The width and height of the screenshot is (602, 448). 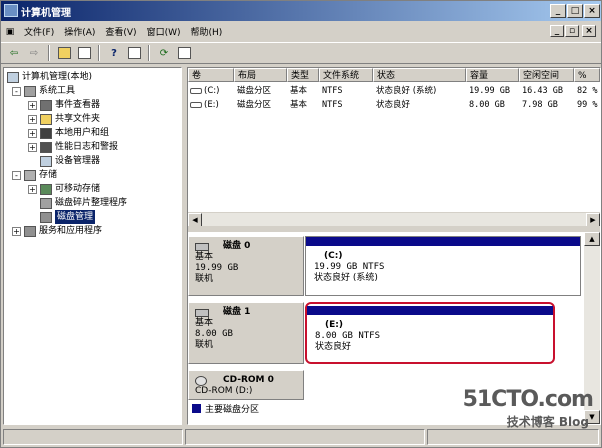 I want to click on tree-item-label: 设备管理器, so click(x=78, y=161).